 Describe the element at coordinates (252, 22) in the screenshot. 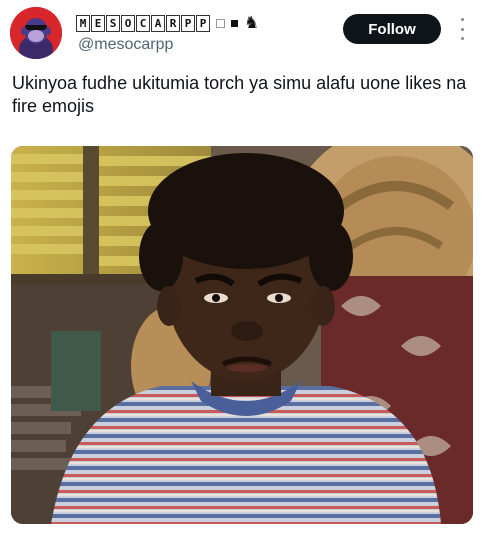

I see `goat-icon: ♞` at that location.